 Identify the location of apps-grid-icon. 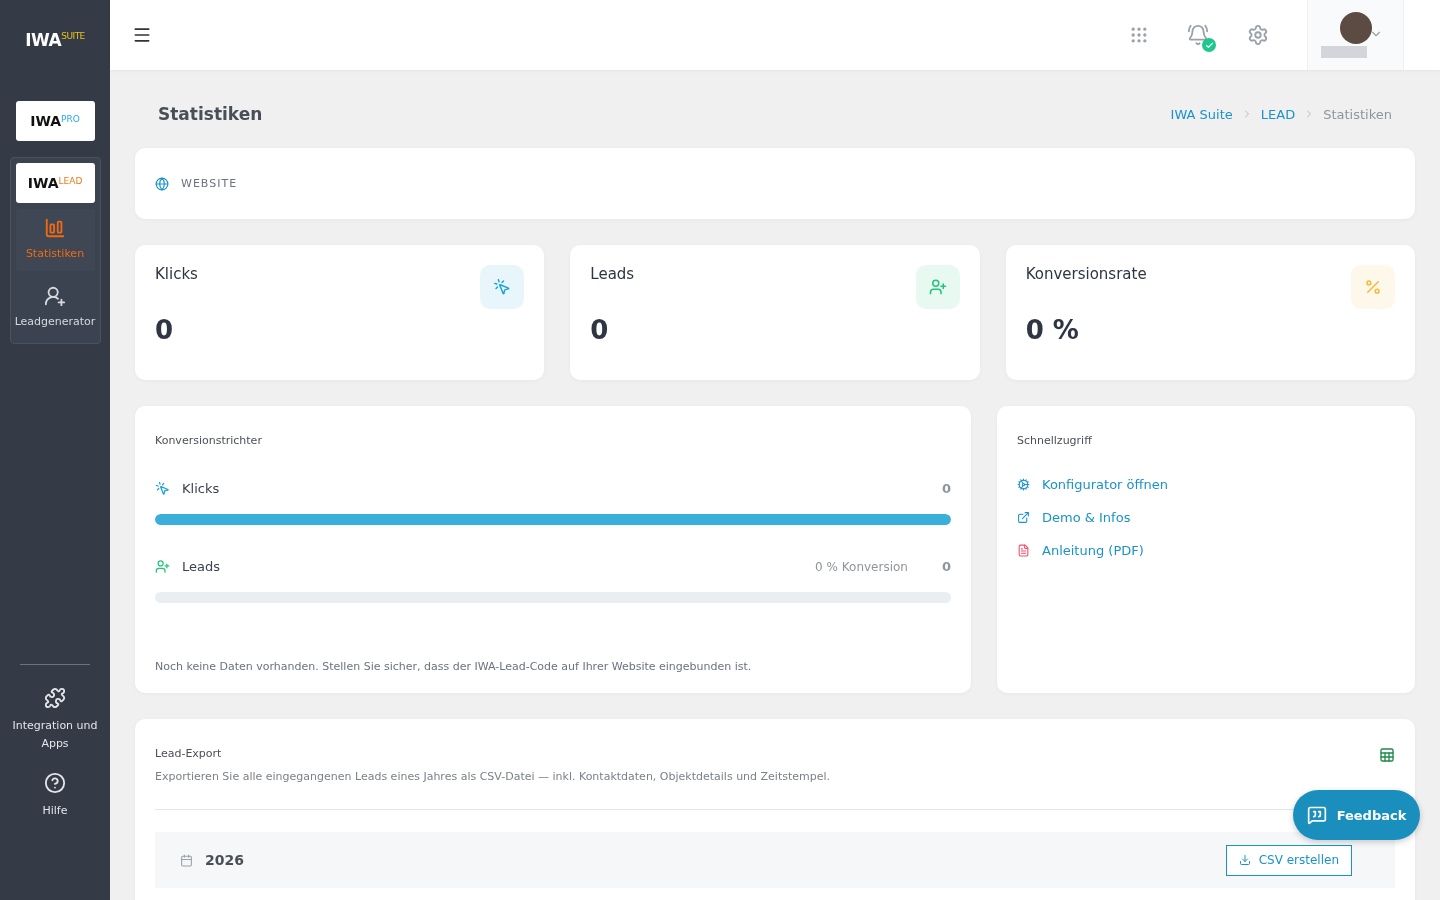
(1139, 35).